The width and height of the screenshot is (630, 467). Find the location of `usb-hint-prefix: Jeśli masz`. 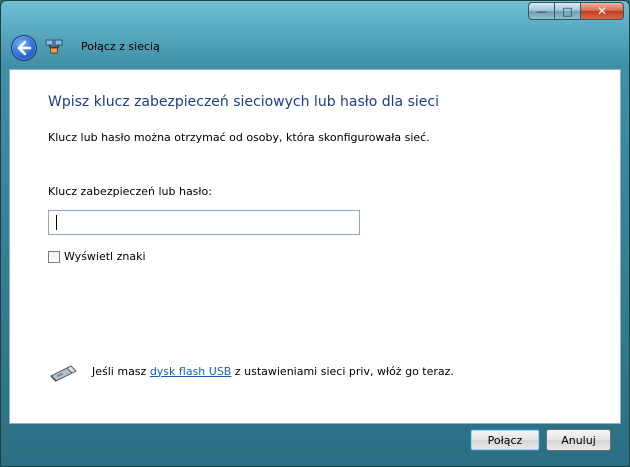

usb-hint-prefix: Jeśli masz is located at coordinates (121, 371).